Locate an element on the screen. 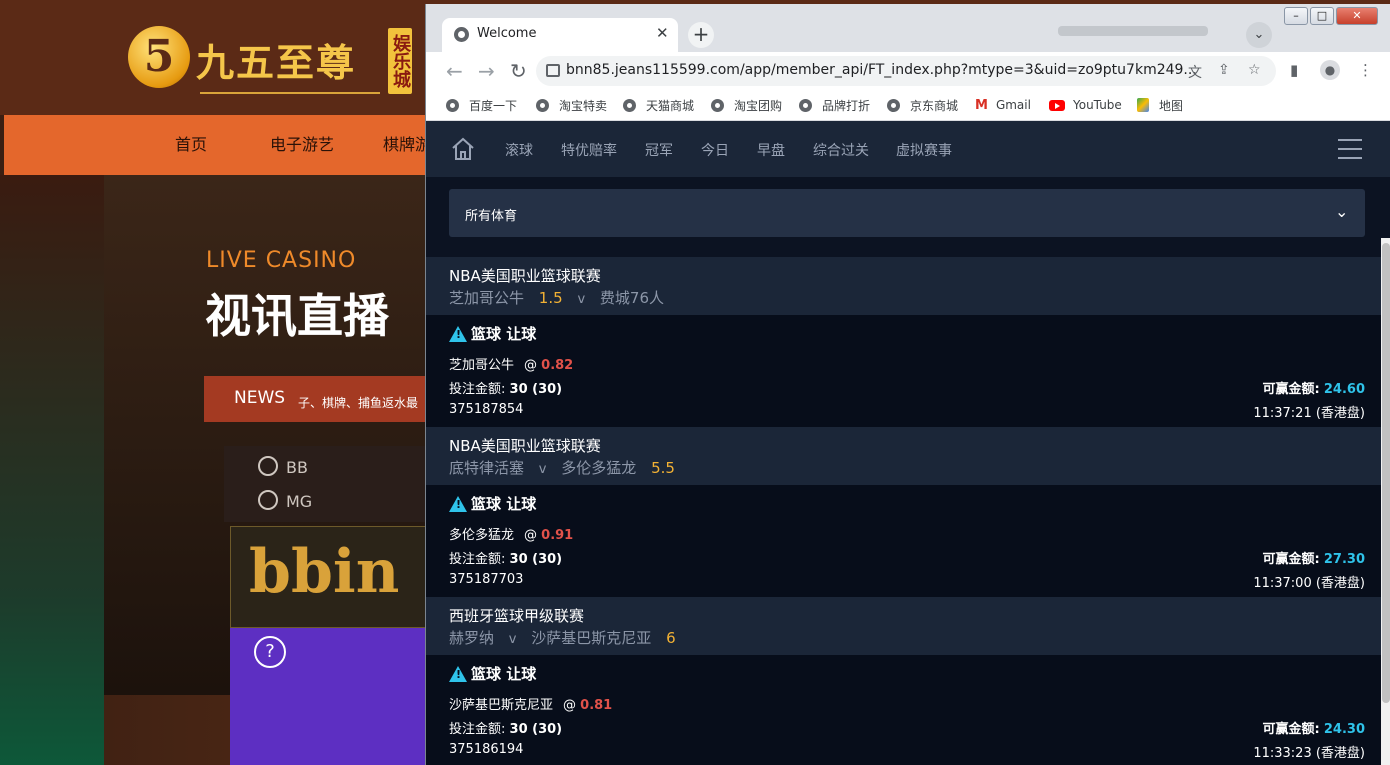 The width and height of the screenshot is (1390, 765). maps-icon is located at coordinates (1143, 105).